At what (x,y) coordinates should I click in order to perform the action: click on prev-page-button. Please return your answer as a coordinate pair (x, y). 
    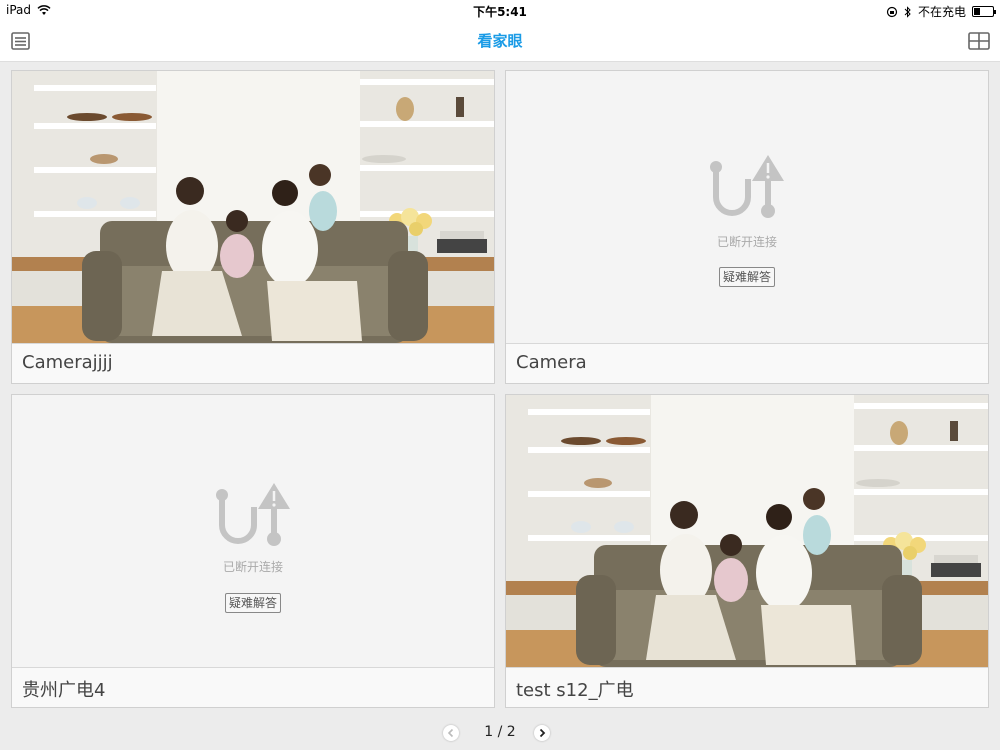
    Looking at the image, I should click on (451, 733).